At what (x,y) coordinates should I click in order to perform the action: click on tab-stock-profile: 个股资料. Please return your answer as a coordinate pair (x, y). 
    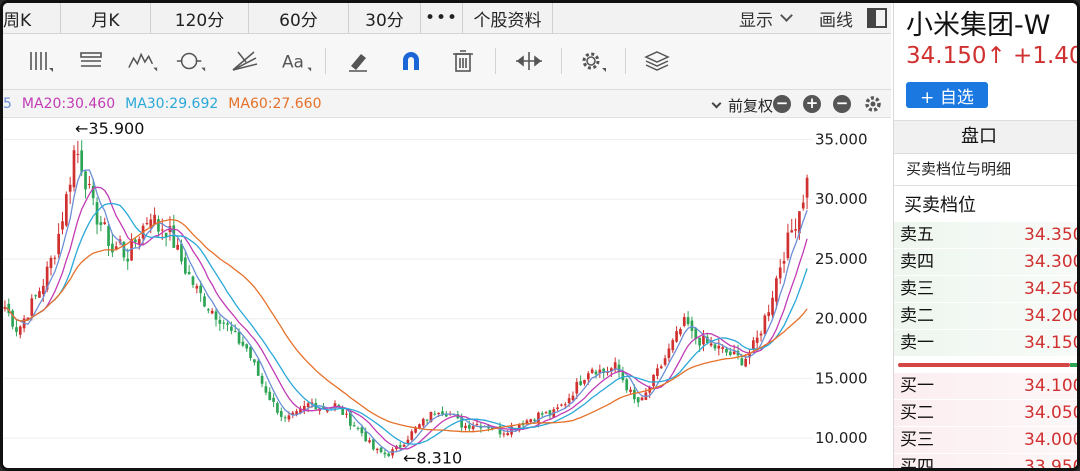
    Looking at the image, I should click on (508, 18).